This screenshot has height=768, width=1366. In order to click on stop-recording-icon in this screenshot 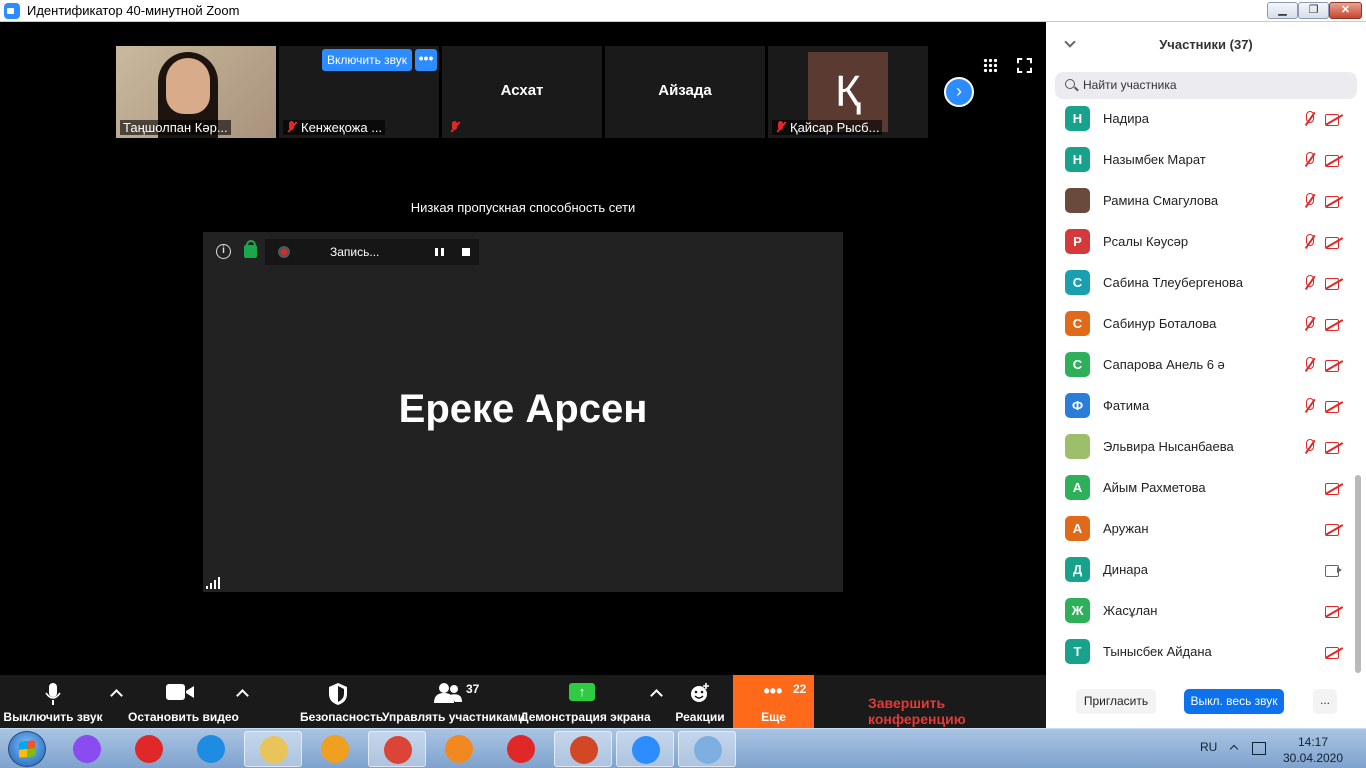, I will do `click(466, 252)`.